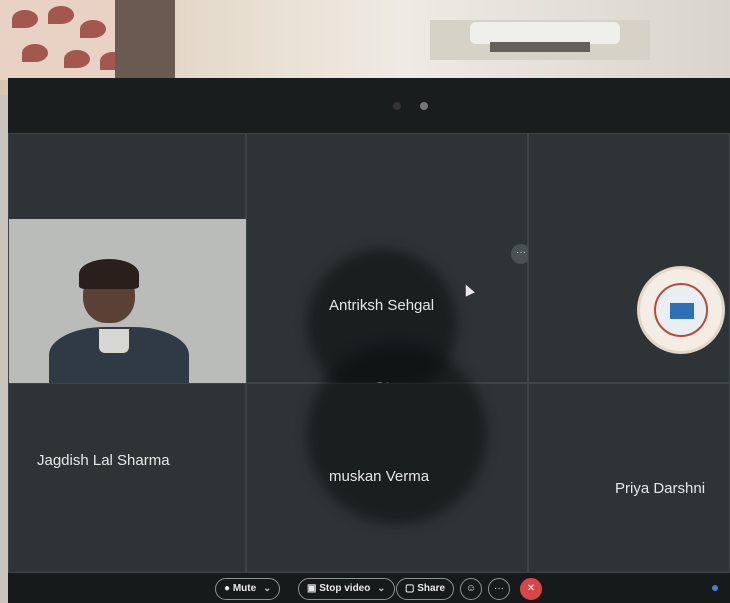  What do you see at coordinates (540, 40) in the screenshot?
I see `wall-lamp` at bounding box center [540, 40].